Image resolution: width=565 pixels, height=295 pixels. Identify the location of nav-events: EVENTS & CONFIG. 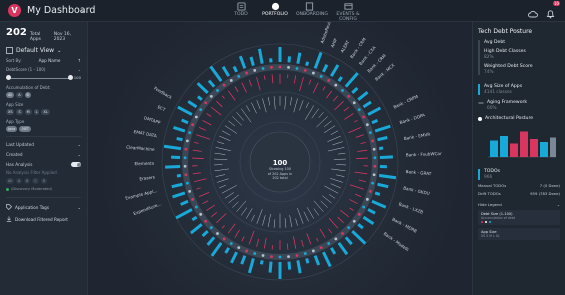
(348, 12).